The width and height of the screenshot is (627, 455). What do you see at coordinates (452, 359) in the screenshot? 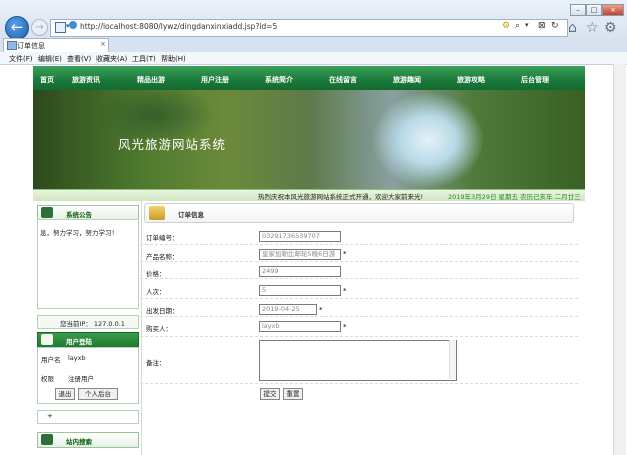
I see `remark-scrollbar` at bounding box center [452, 359].